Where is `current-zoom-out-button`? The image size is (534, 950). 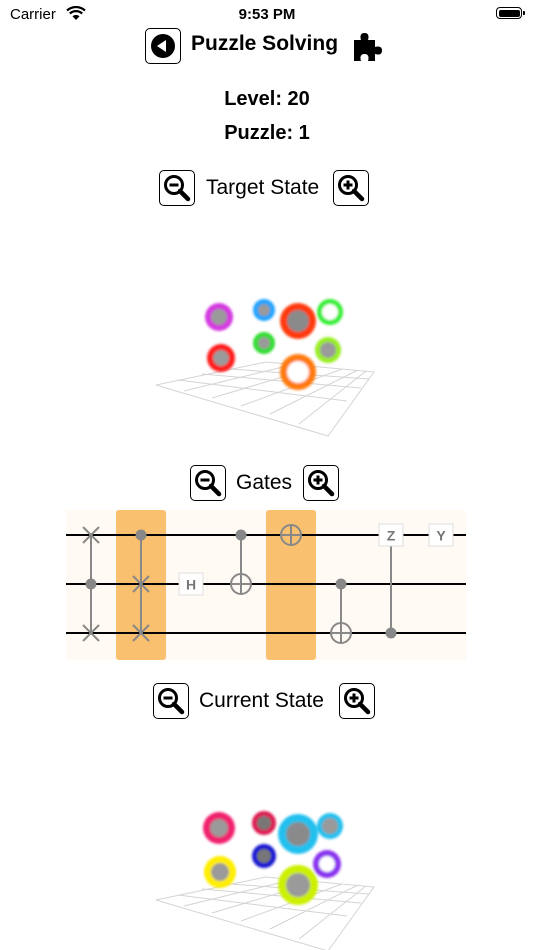 current-zoom-out-button is located at coordinates (171, 701).